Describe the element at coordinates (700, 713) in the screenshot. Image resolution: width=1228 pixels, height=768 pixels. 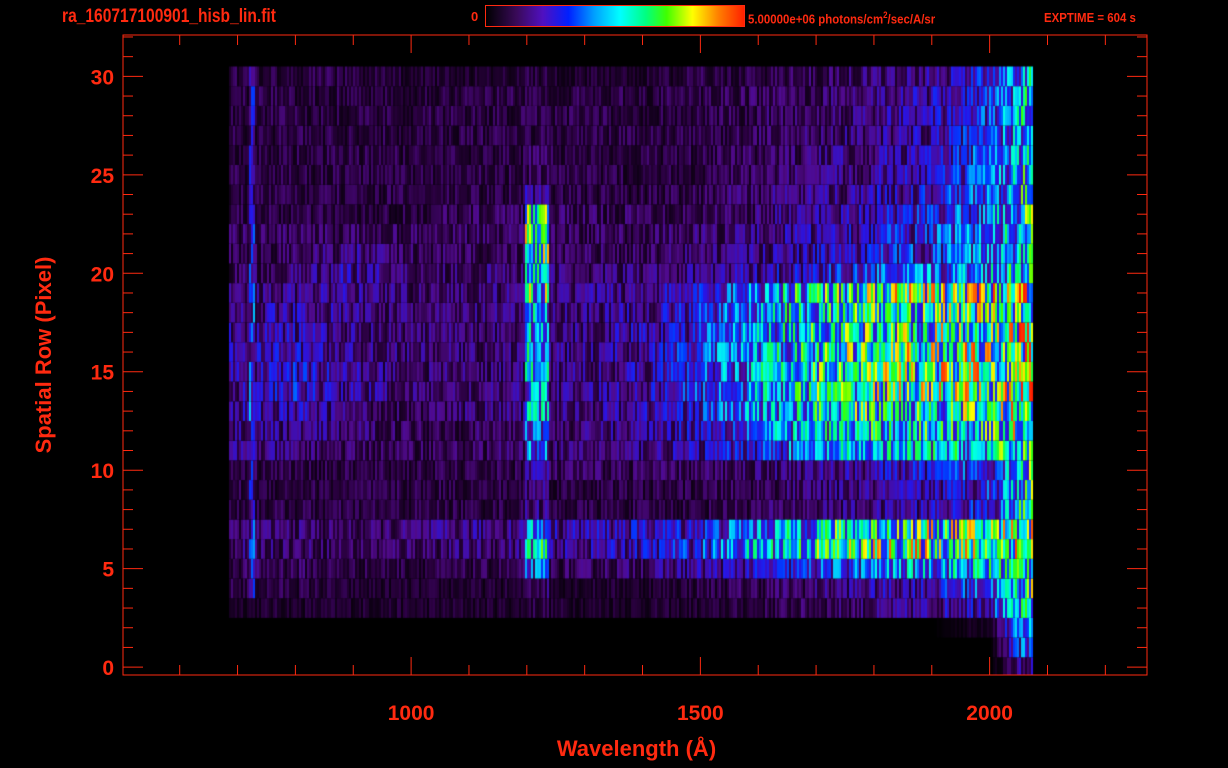
I see `x-tick-label: 1500` at that location.